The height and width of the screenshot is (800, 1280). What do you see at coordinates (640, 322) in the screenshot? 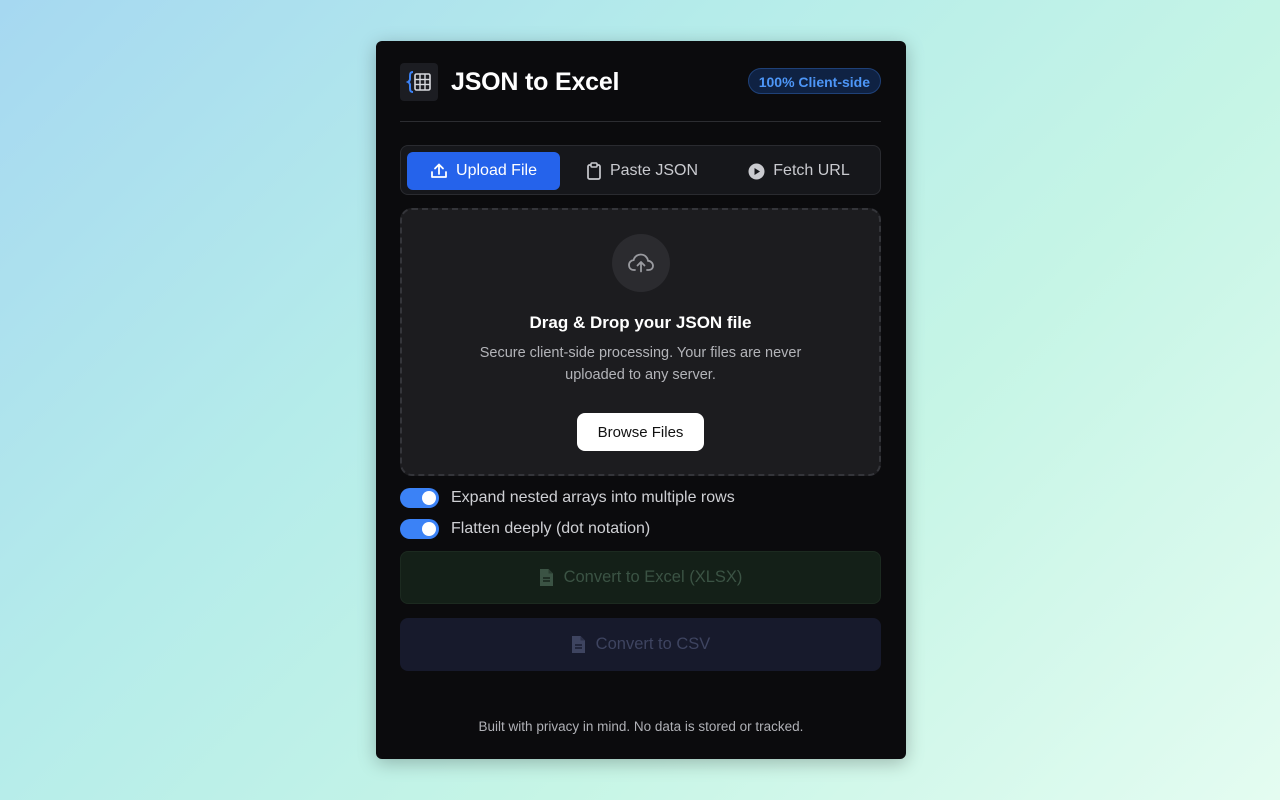
I see `dropzone-title: Drag & Drop your JSON file` at bounding box center [640, 322].